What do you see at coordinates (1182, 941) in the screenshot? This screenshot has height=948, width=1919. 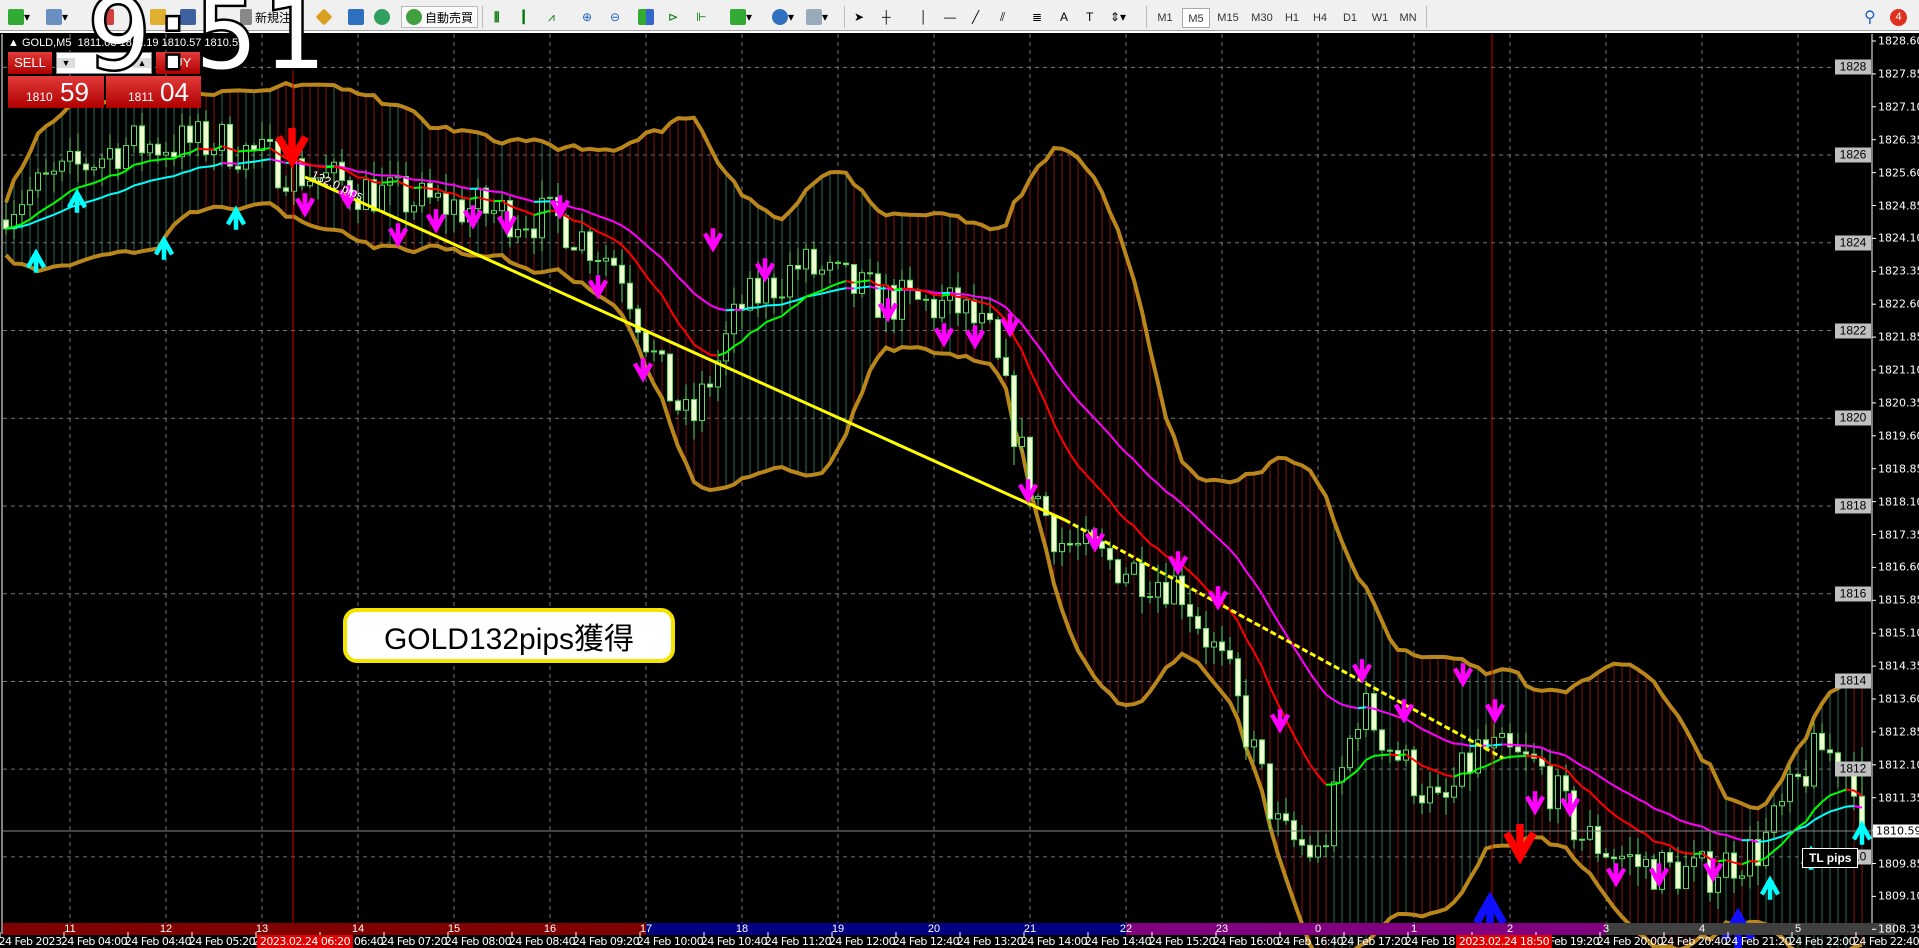 I see `time-axis-label: 24 Feb 15:20` at bounding box center [1182, 941].